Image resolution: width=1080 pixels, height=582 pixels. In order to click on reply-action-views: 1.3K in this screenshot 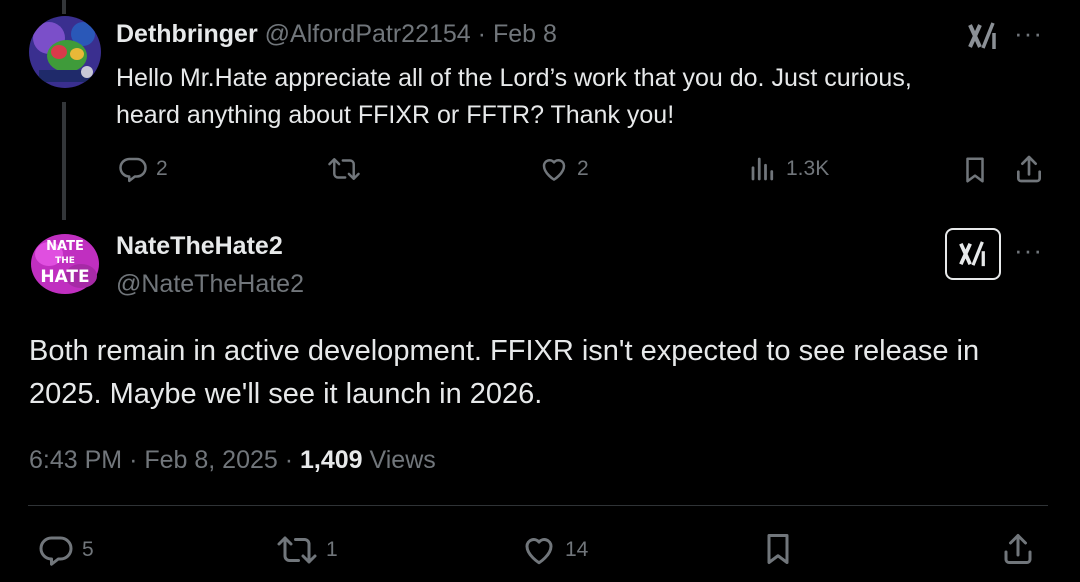, I will do `click(788, 169)`.